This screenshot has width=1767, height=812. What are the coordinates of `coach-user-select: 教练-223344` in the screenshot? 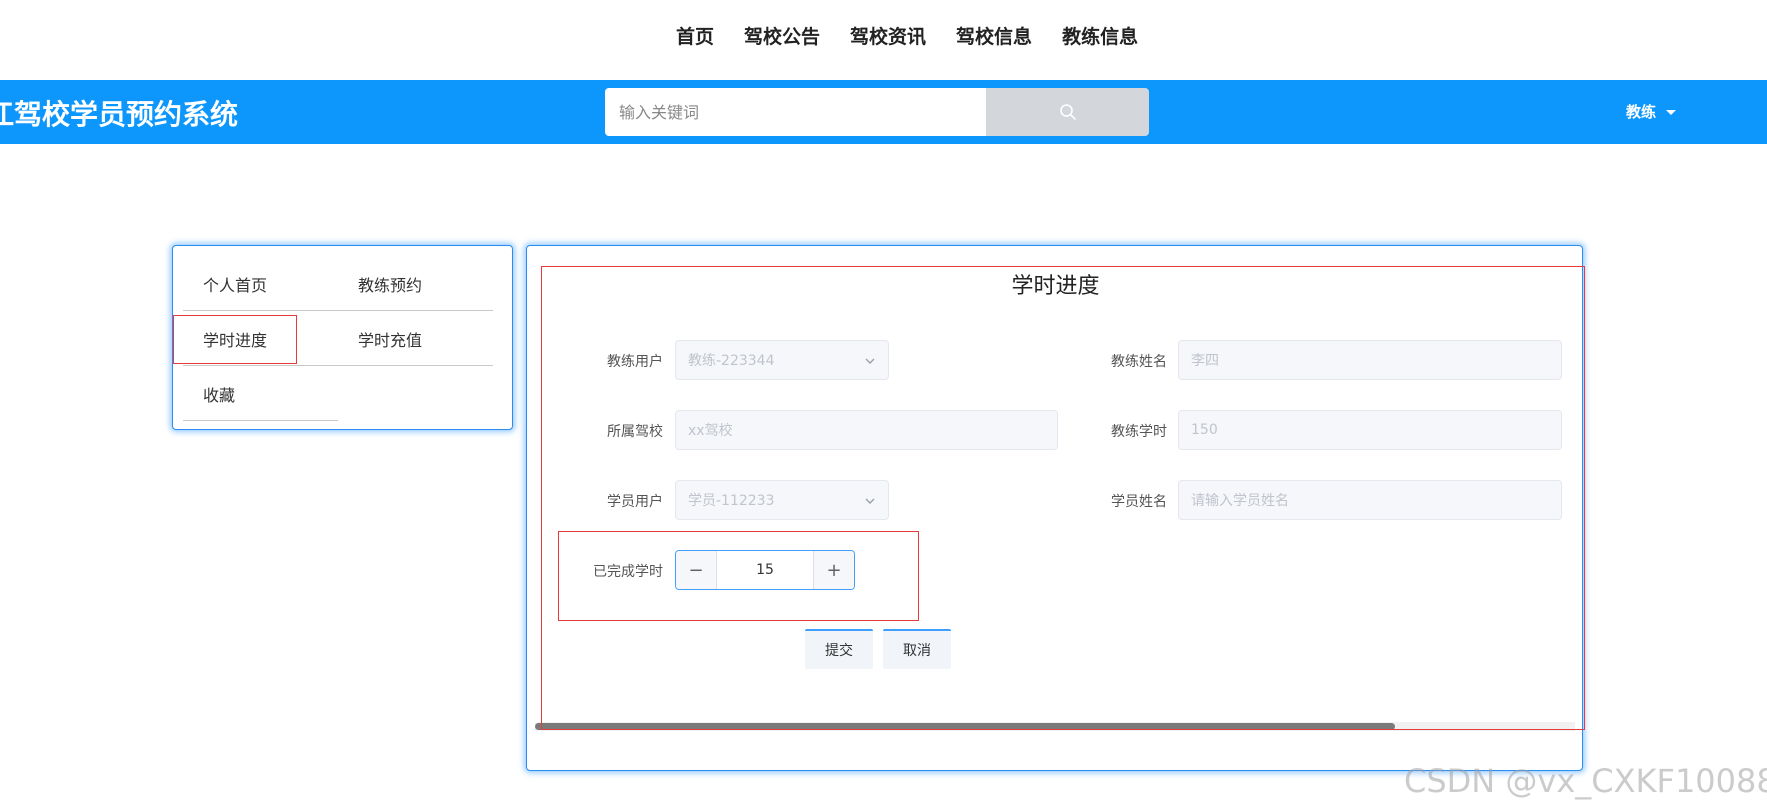 It's located at (782, 360).